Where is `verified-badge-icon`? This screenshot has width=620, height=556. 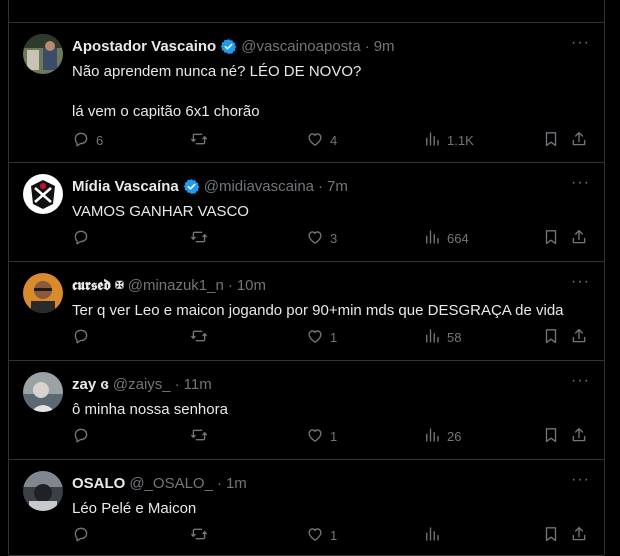
verified-badge-icon is located at coordinates (191, 186).